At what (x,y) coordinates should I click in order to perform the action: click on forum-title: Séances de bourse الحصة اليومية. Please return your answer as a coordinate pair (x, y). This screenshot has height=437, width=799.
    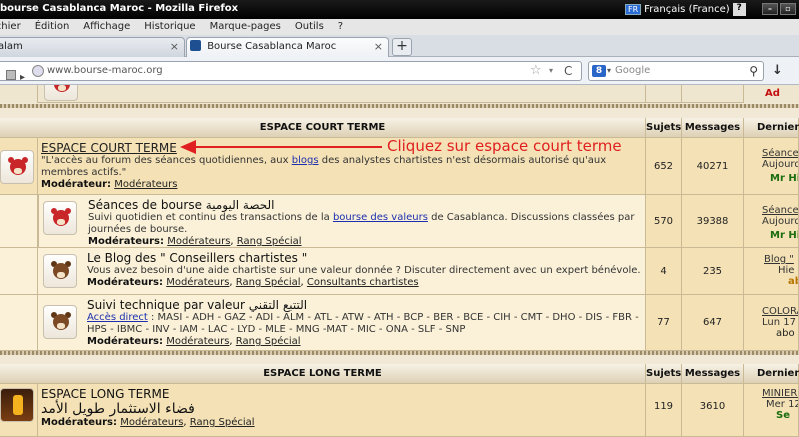
    Looking at the image, I should click on (365, 205).